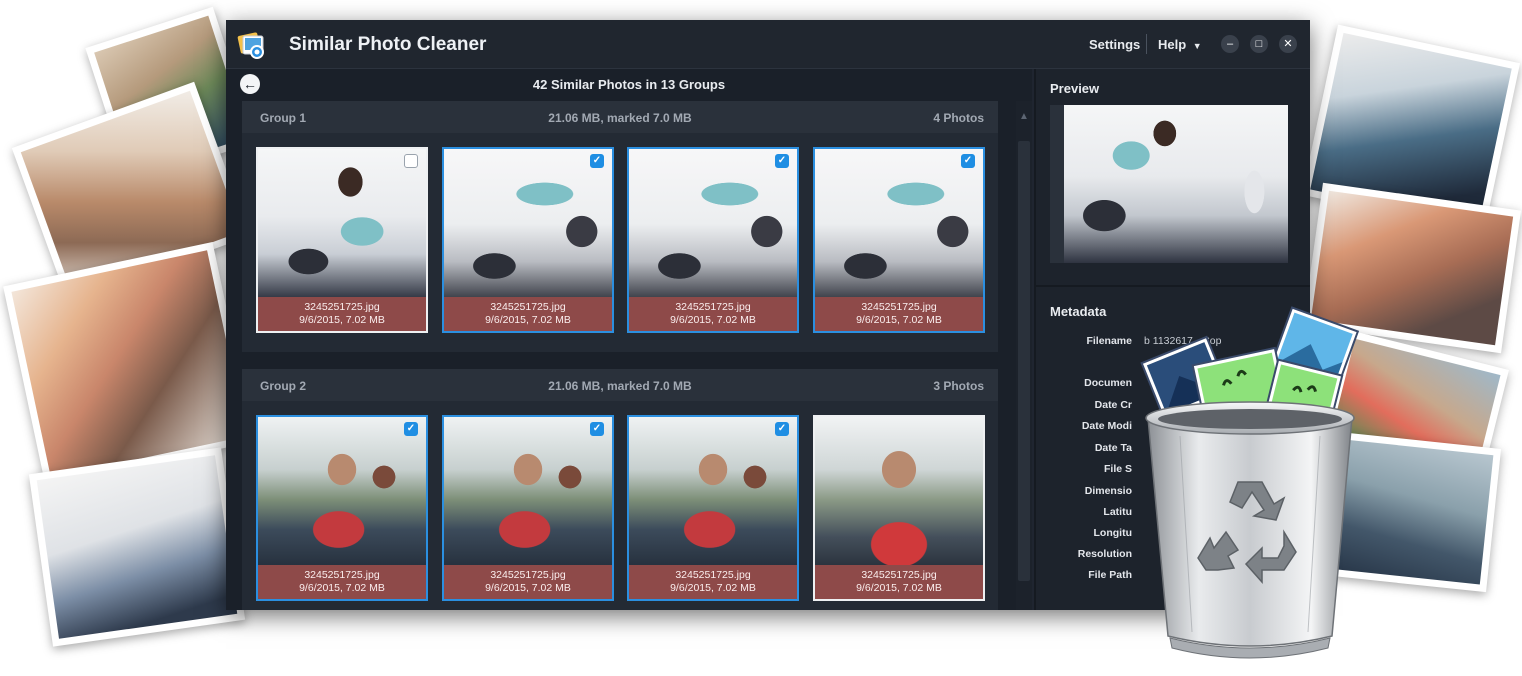  Describe the element at coordinates (1176, 184) in the screenshot. I see `preview-image` at that location.